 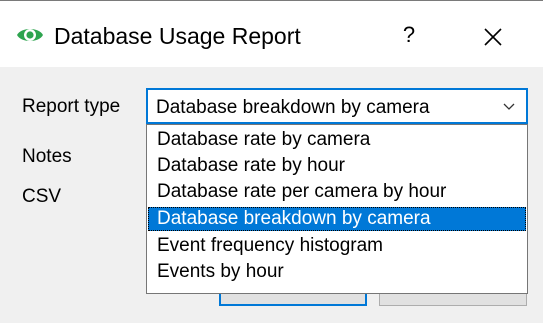 I want to click on close-button, so click(x=493, y=35).